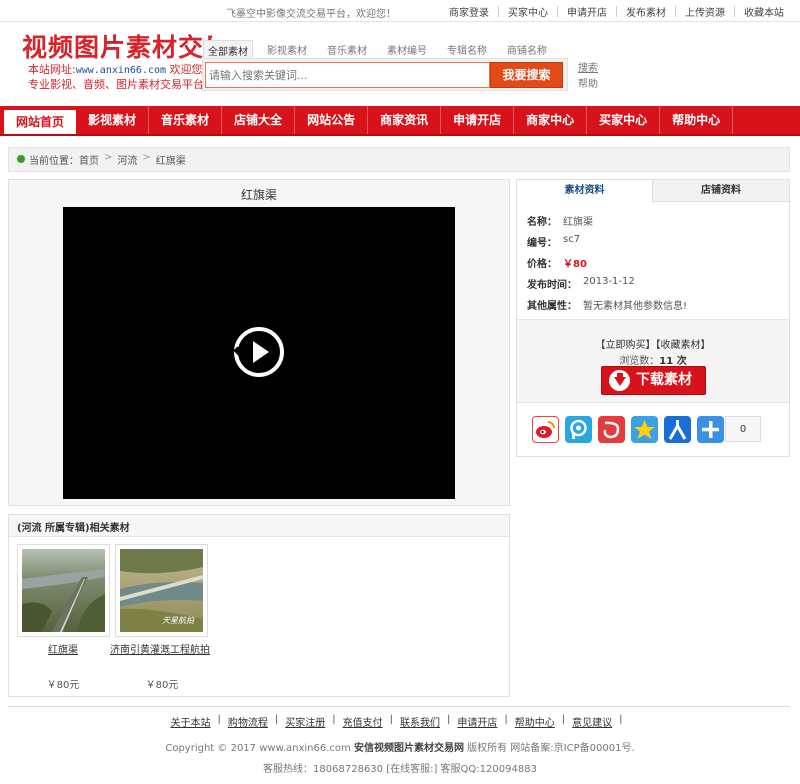 This screenshot has height=784, width=800. I want to click on nav-video: 影视素材, so click(113, 120).